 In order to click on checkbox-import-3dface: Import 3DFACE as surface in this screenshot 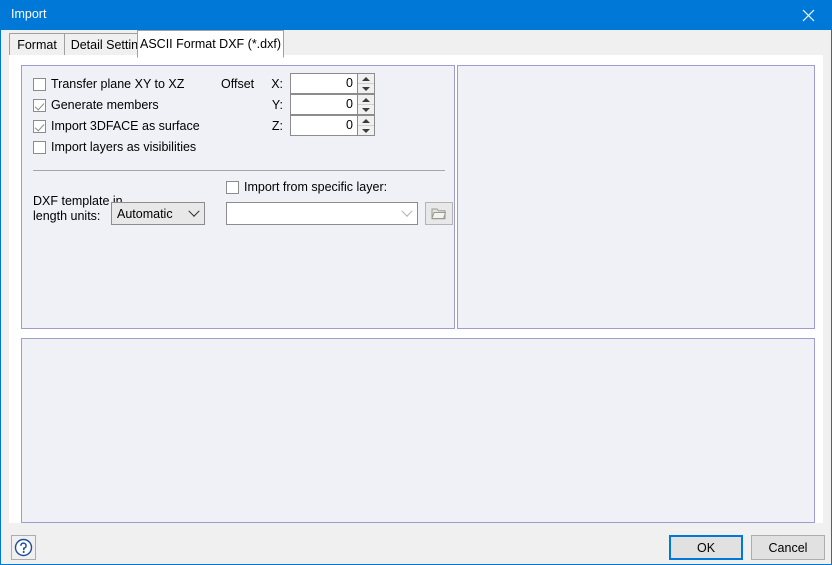, I will do `click(116, 126)`.